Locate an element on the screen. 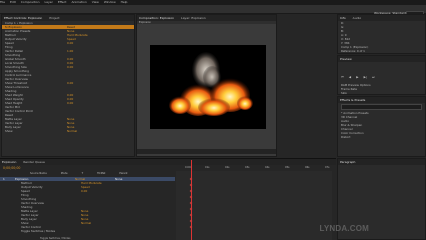 Image resolution: width=426 pixels, height=240 pixels. timeline-track-area is located at coordinates (254, 205).